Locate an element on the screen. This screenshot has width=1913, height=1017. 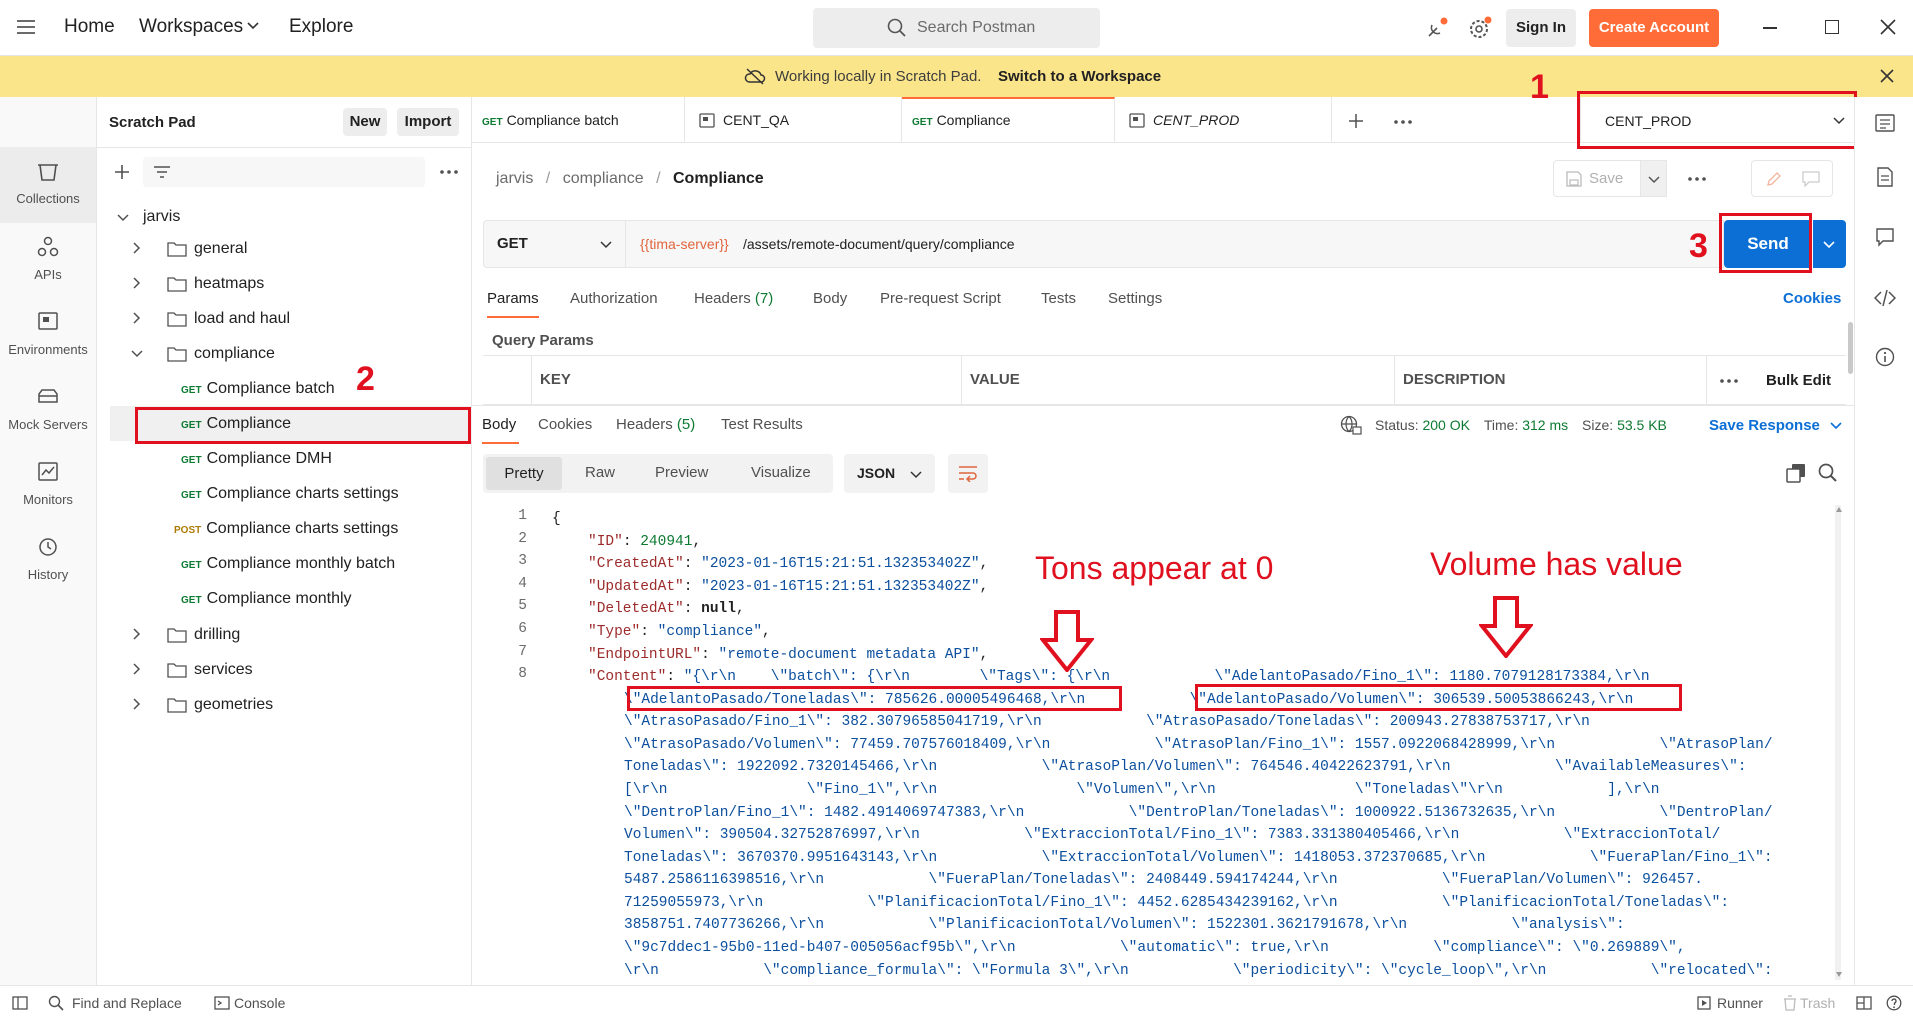
resp-tab-body: Body is located at coordinates (499, 424).